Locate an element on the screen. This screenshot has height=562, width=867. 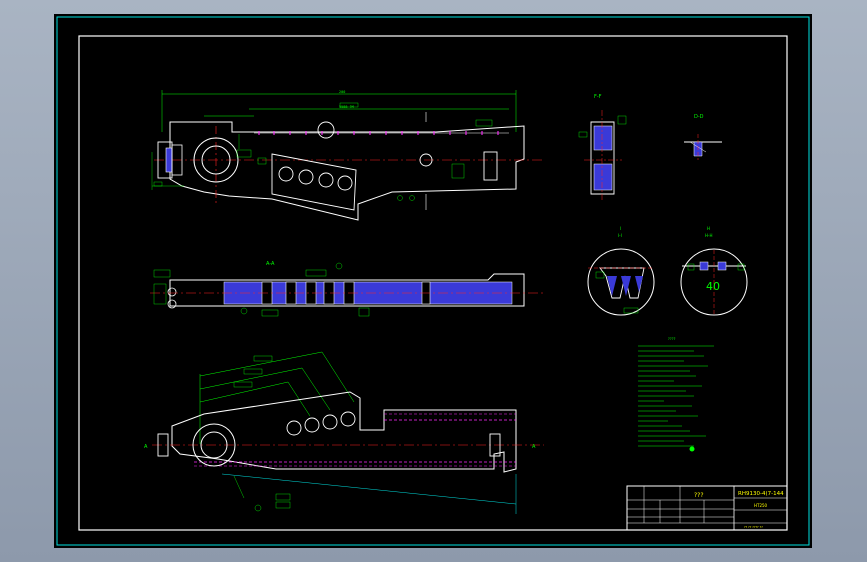
section-ff-label: F-F is located at coordinates (598, 97).